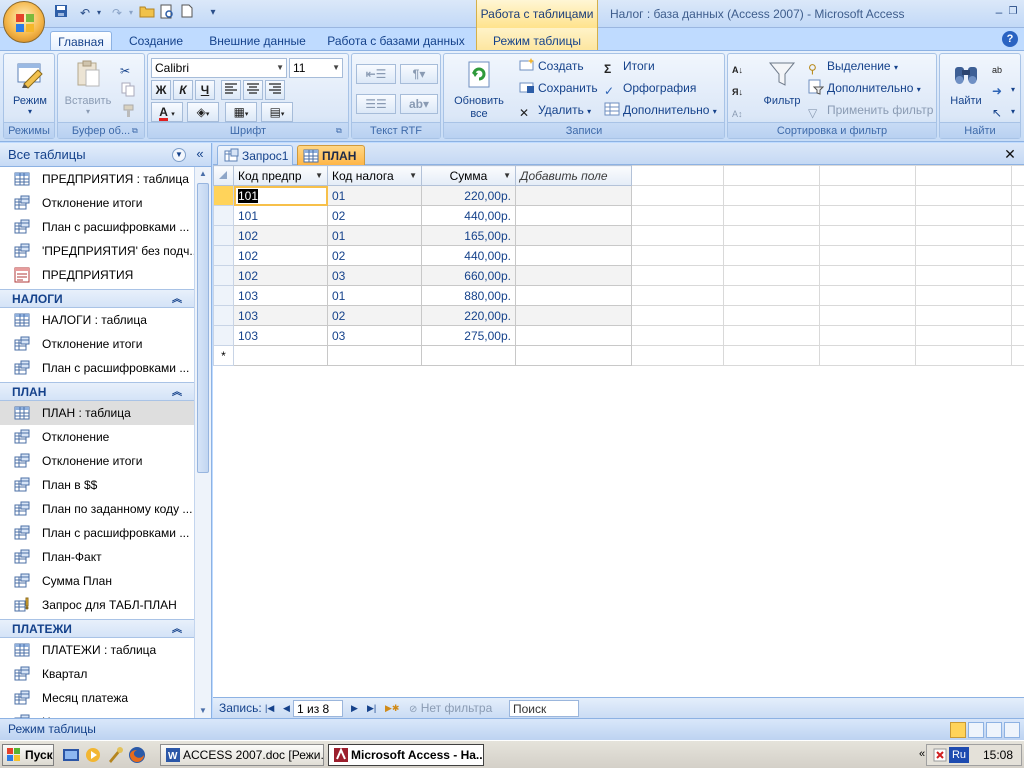 The height and width of the screenshot is (768, 1024). I want to click on nav-item: ПРЕДПРИЯТИЯ, so click(97, 275).